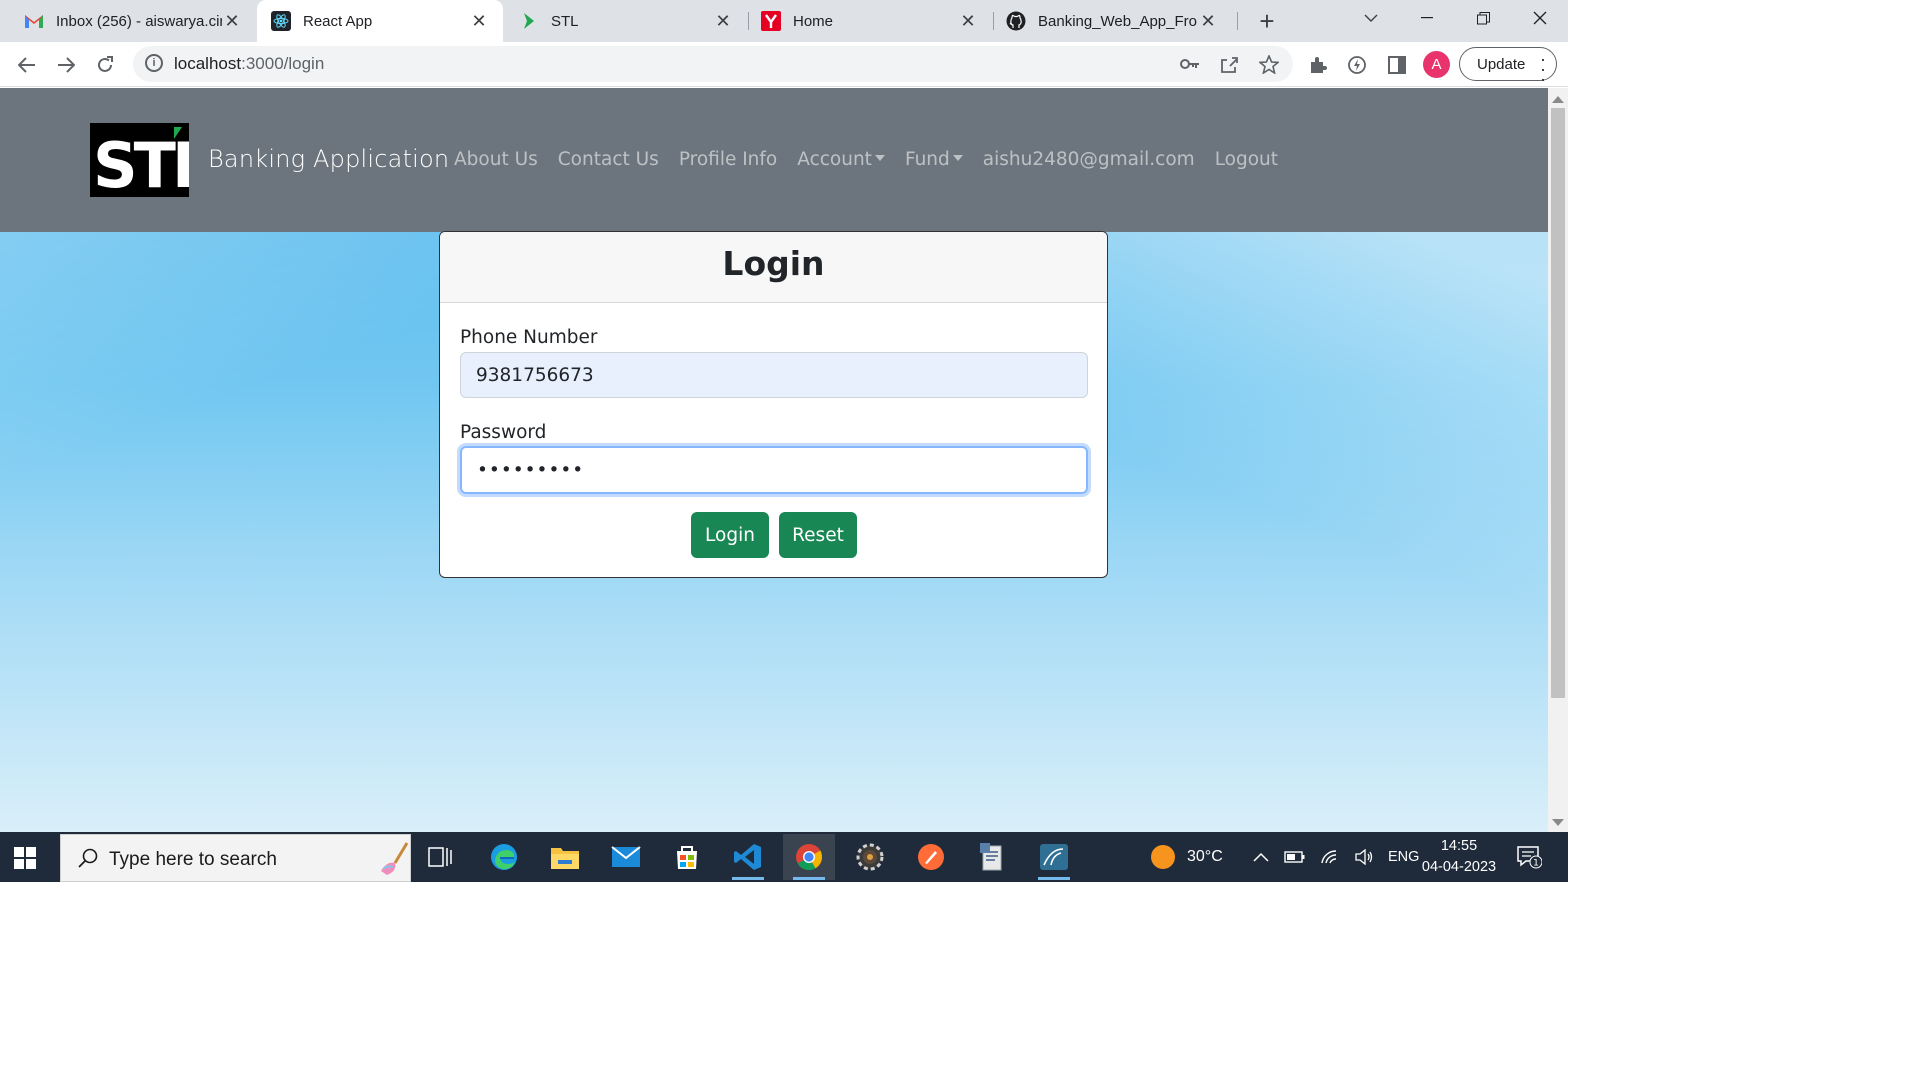  What do you see at coordinates (1054, 857) in the screenshot?
I see `mysql-workbench-icon` at bounding box center [1054, 857].